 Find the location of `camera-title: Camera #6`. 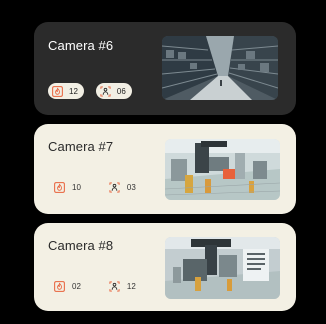

camera-title: Camera #6 is located at coordinates (81, 45).